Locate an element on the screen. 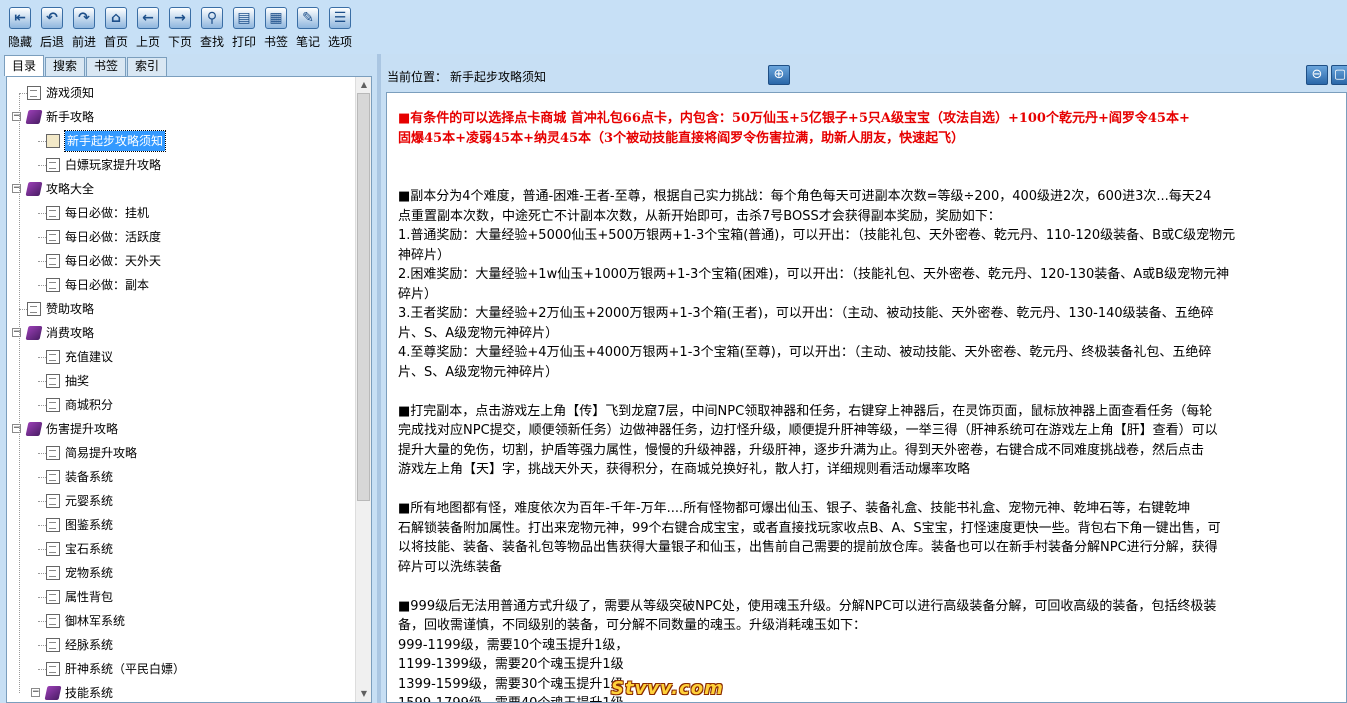 This screenshot has height=703, width=1347. tree-item: 新手起步攻略须知 is located at coordinates (182, 141).